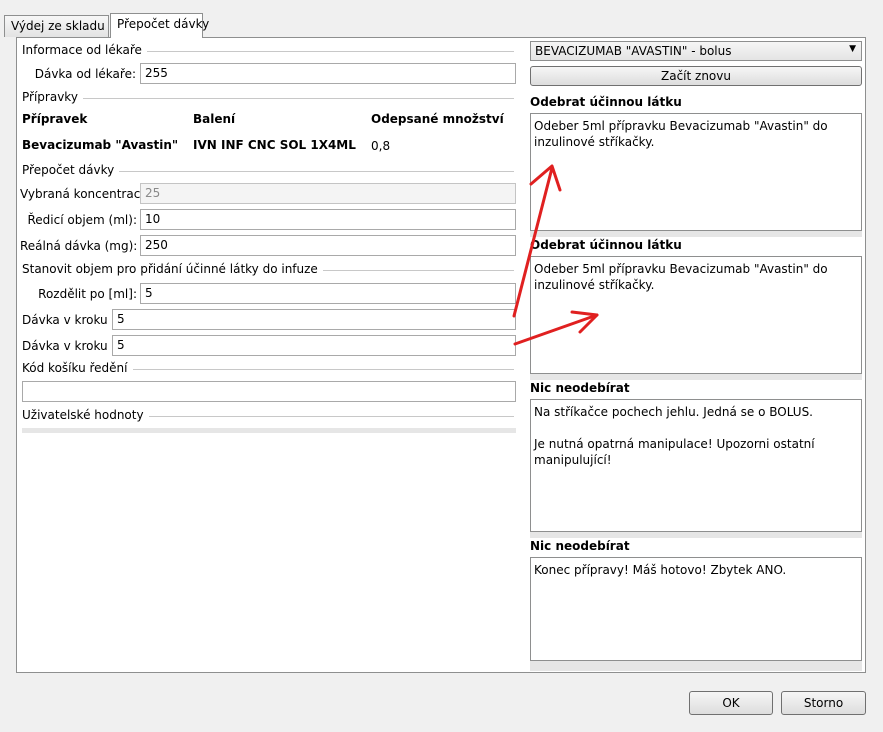 This screenshot has height=732, width=883. I want to click on concentration-label: Vybraná koncentrace:, so click(86, 194).